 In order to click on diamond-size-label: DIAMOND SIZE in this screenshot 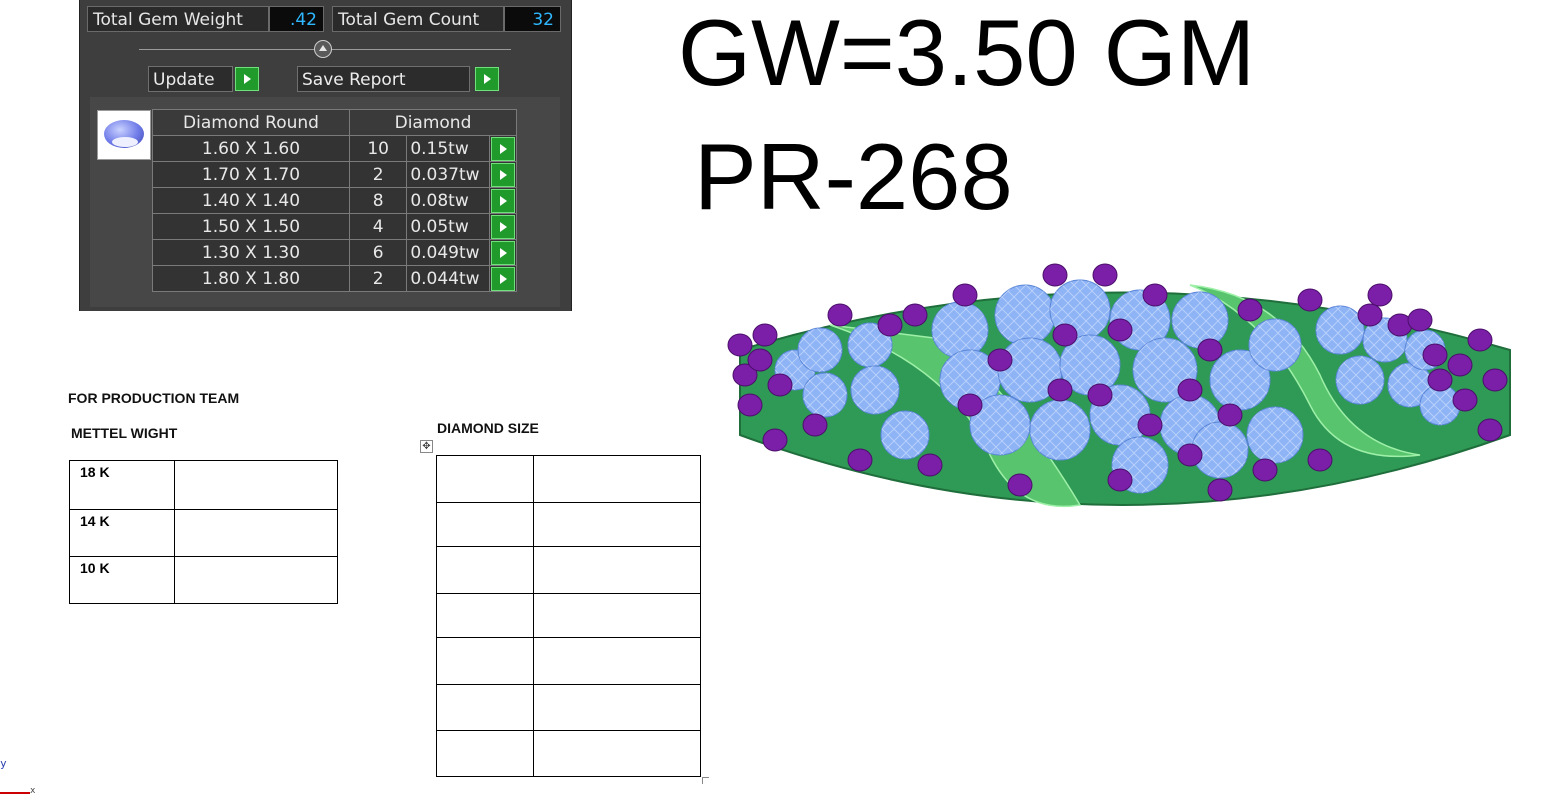, I will do `click(488, 428)`.